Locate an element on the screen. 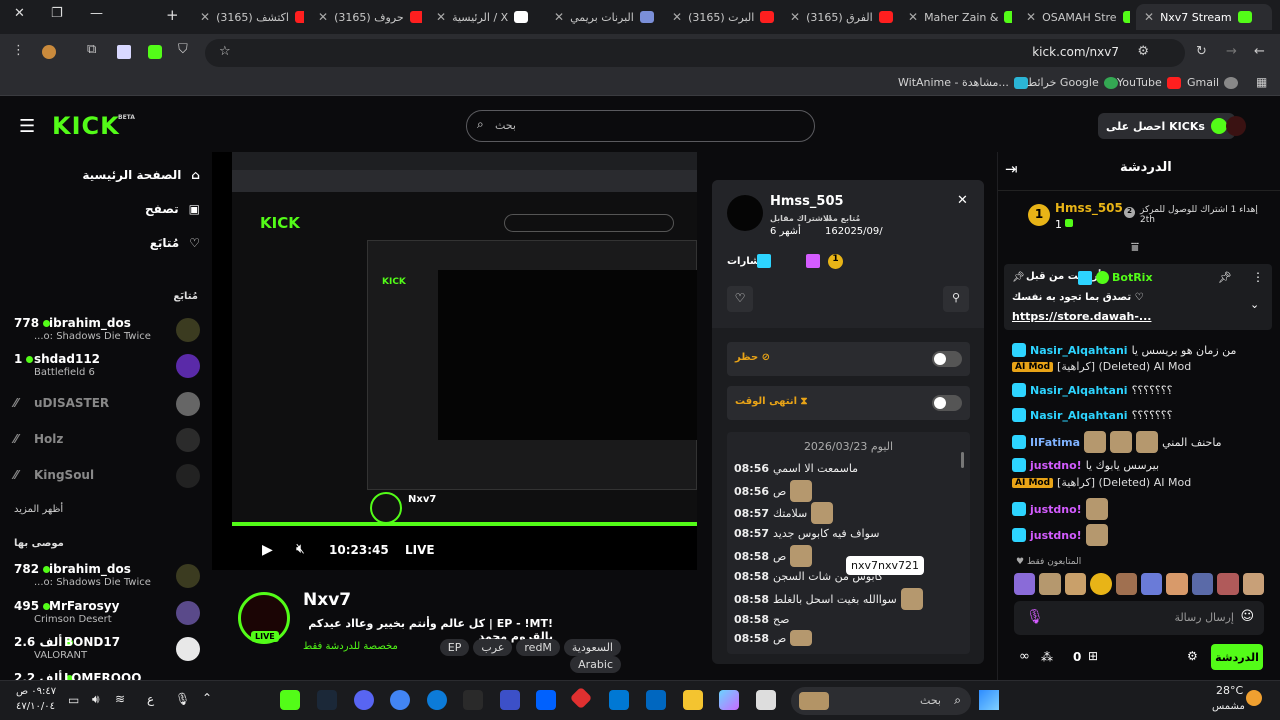  bookmark: YouTube is located at coordinates (1149, 82).